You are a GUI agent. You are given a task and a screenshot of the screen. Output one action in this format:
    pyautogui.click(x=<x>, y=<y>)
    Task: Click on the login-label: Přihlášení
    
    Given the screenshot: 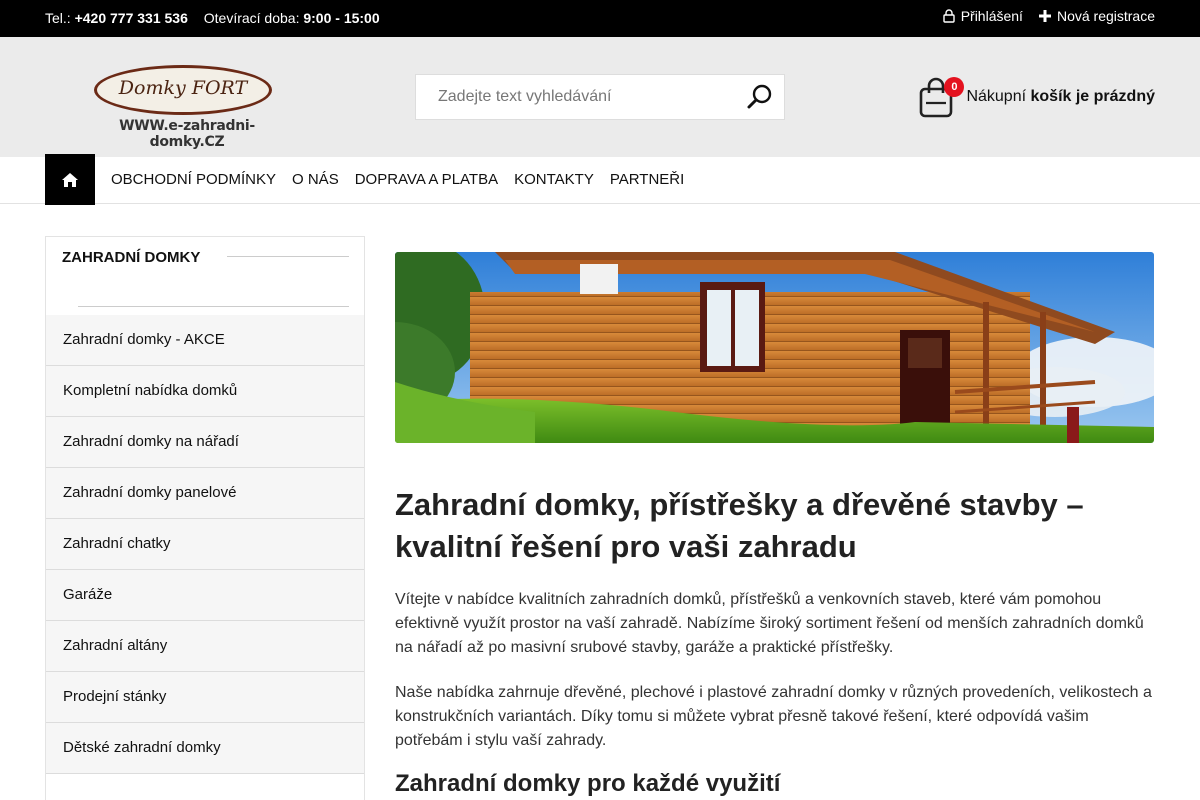 What is the action you would take?
    pyautogui.click(x=991, y=16)
    